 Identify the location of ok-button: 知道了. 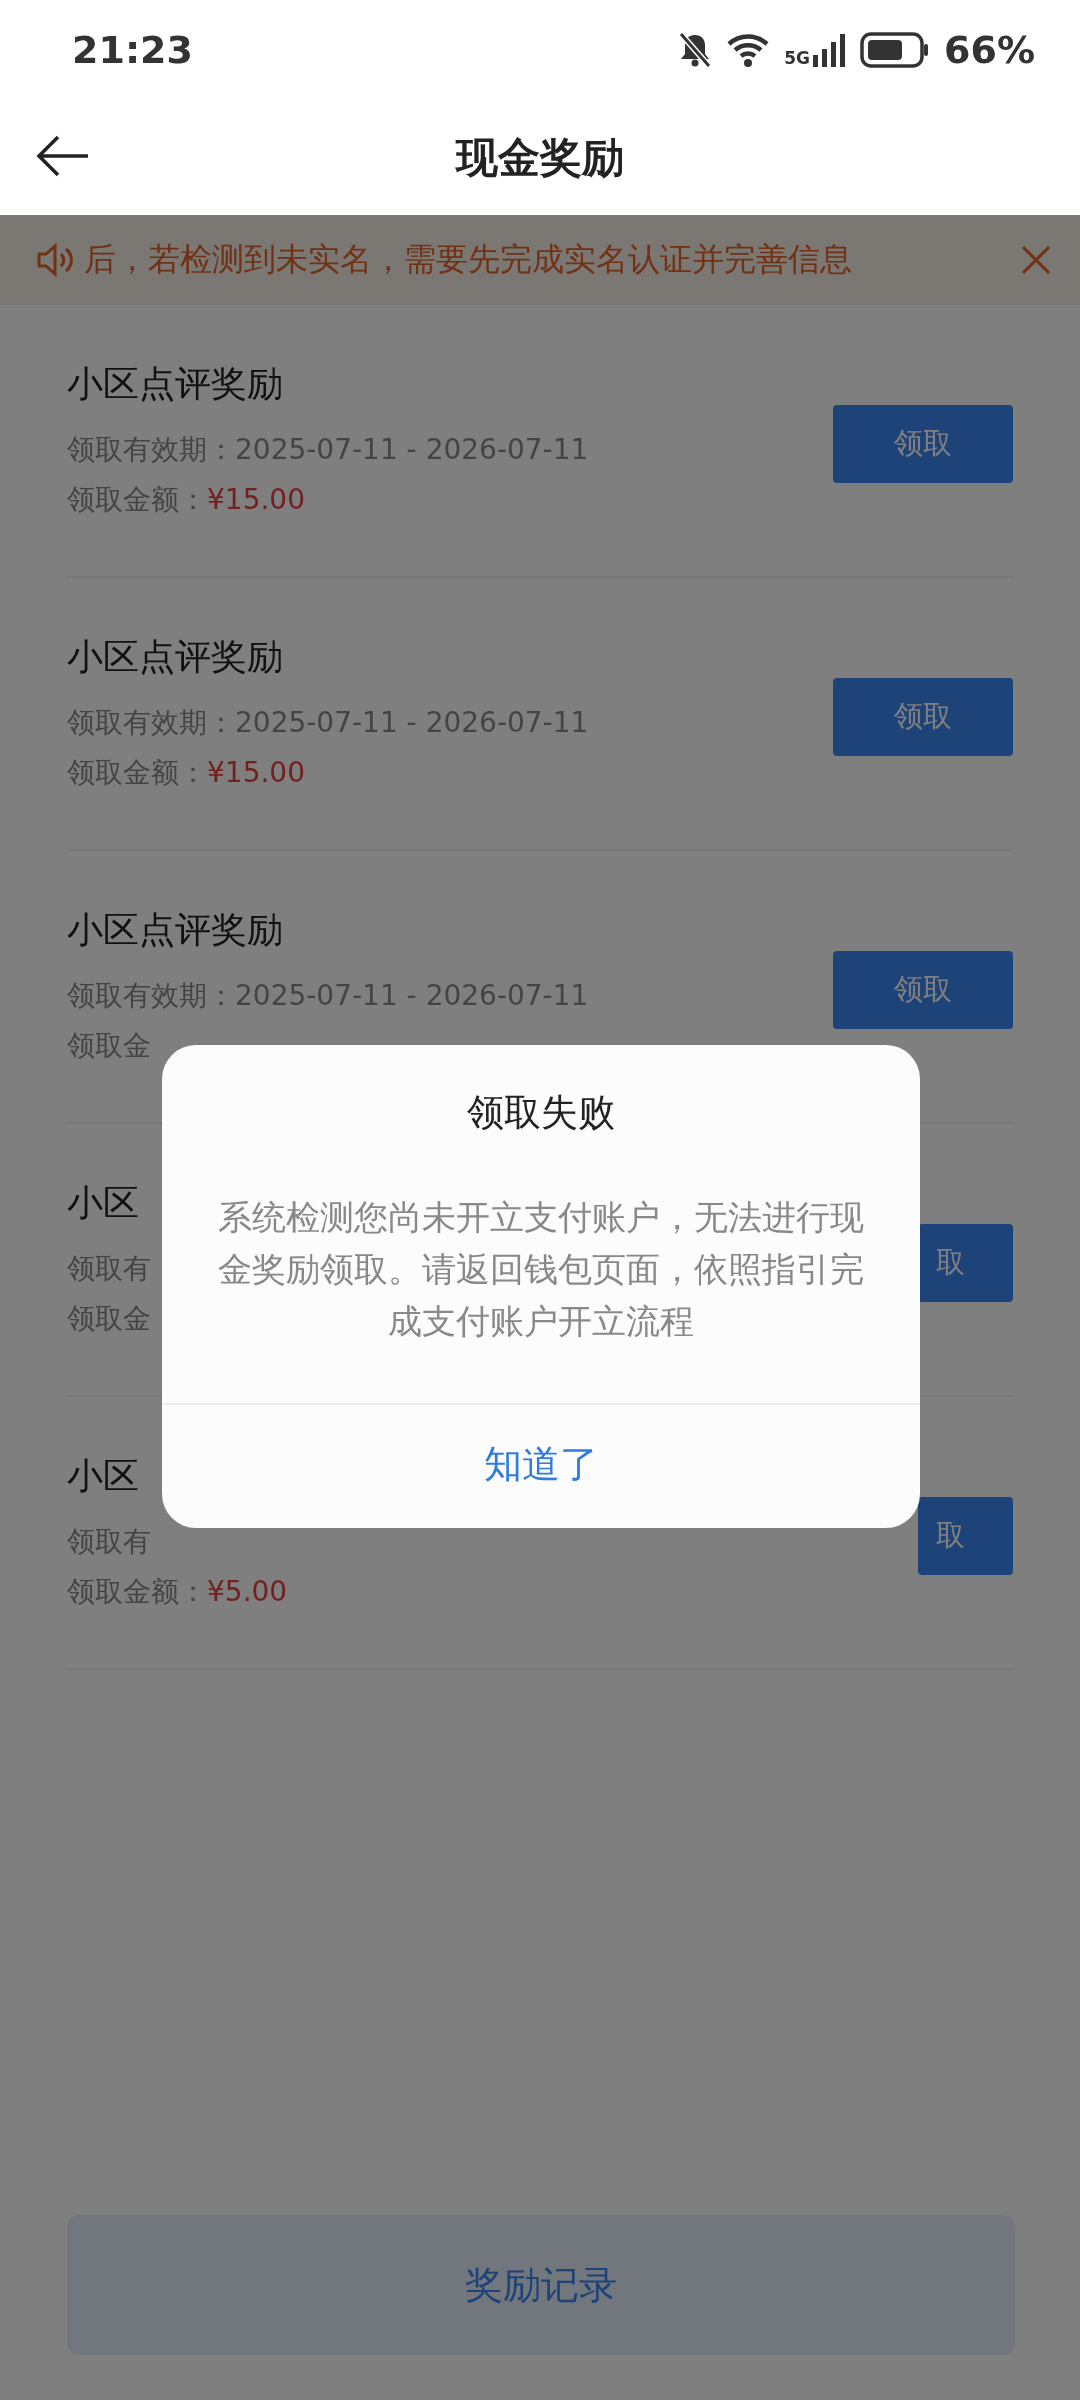
(541, 1464).